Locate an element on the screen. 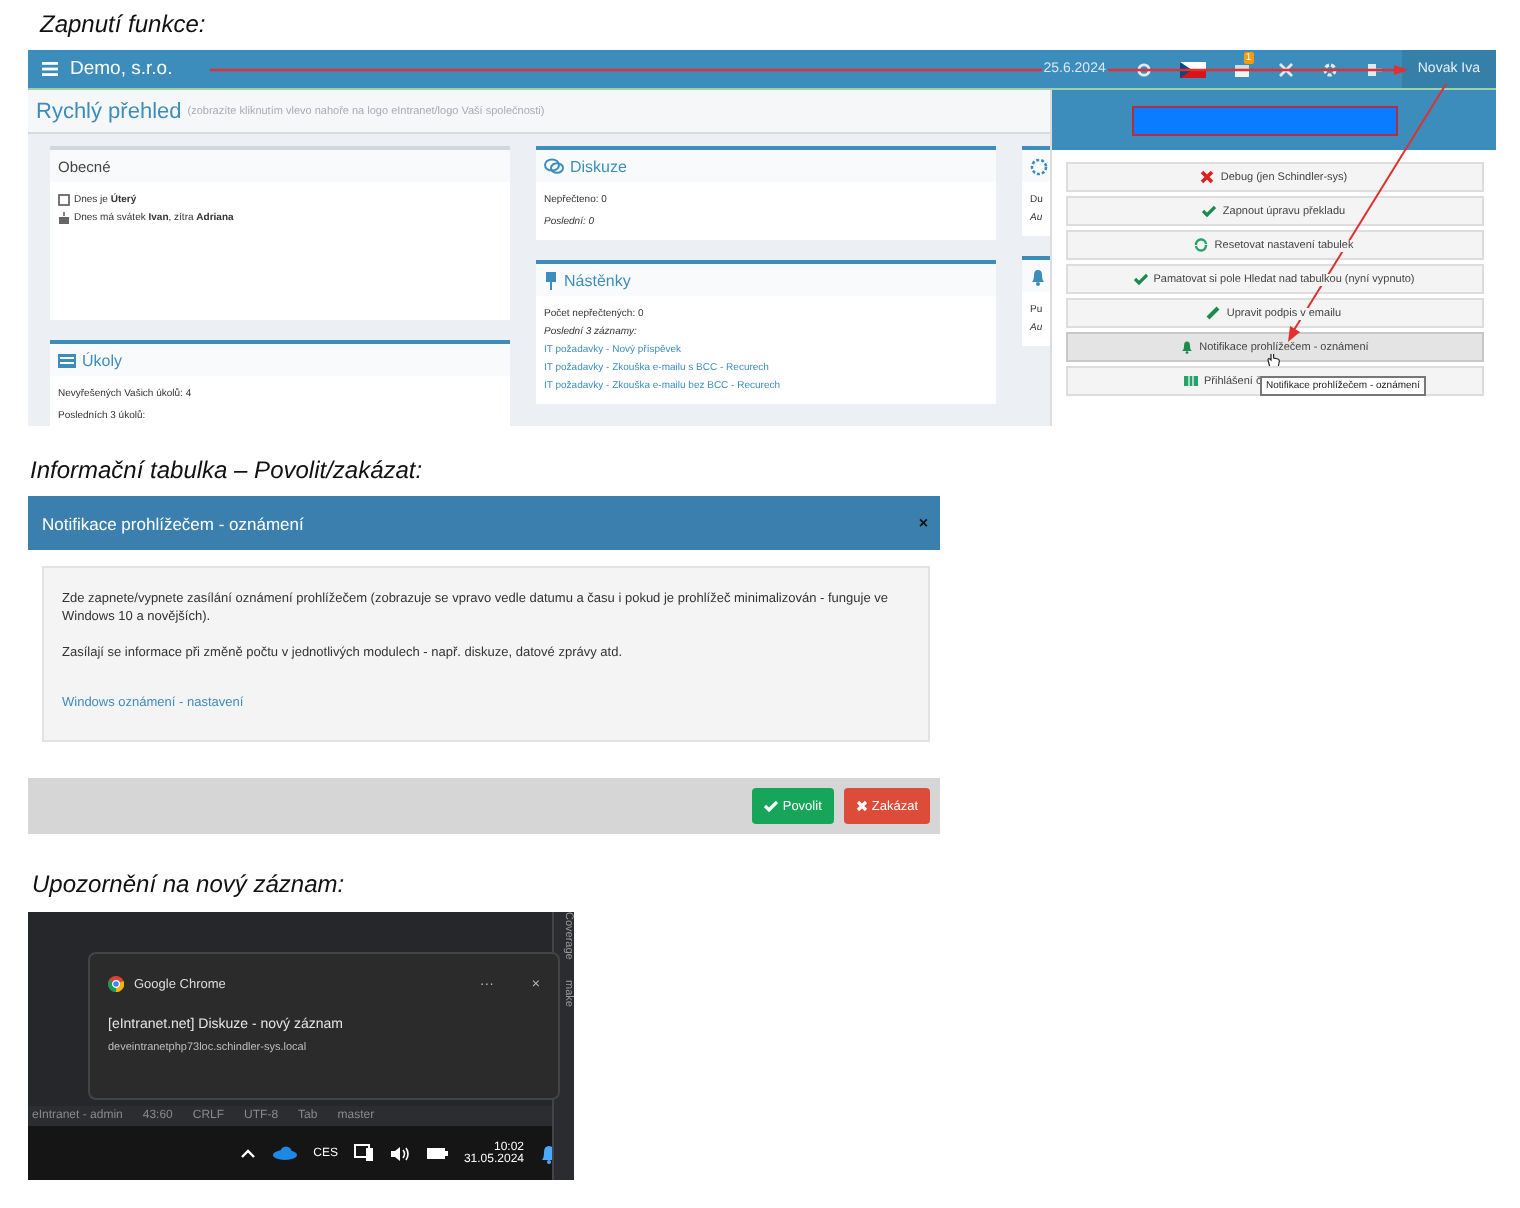 The image size is (1520, 1208). network-icon is located at coordinates (363, 1153).